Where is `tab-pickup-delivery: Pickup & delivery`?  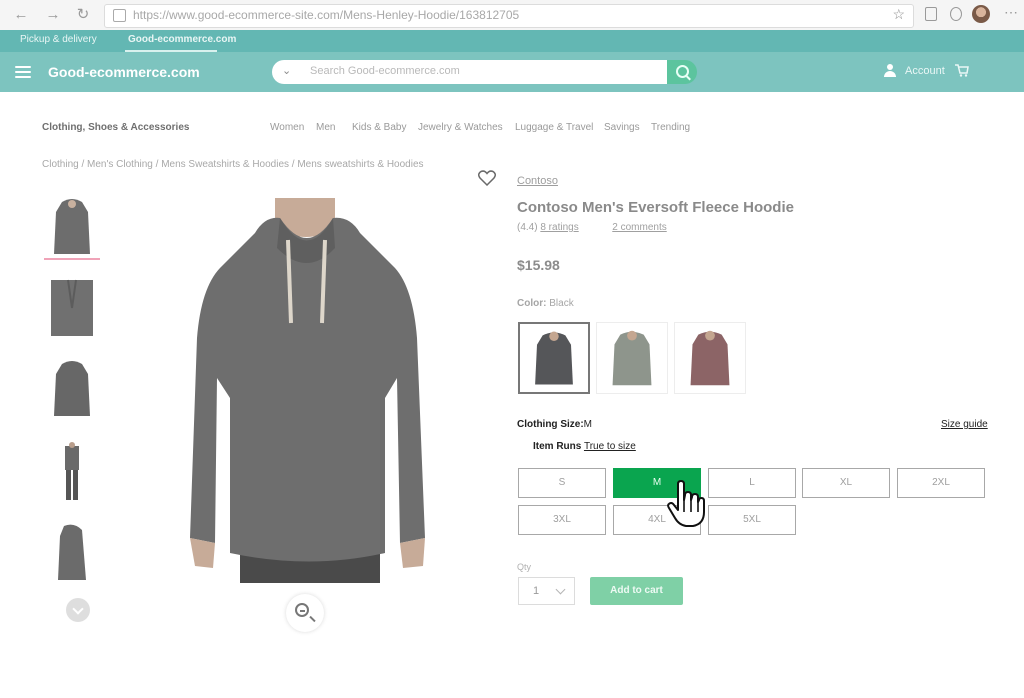 tab-pickup-delivery: Pickup & delivery is located at coordinates (58, 41).